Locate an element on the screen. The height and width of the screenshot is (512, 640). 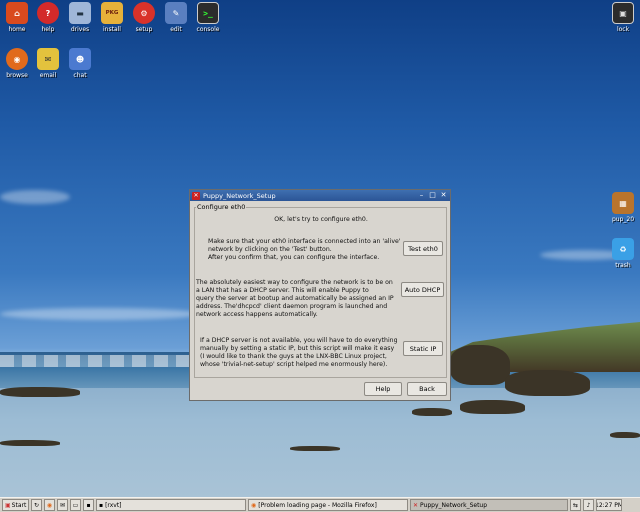
desktop-icon-trash: ♻ trash is located at coordinates (623, 253).